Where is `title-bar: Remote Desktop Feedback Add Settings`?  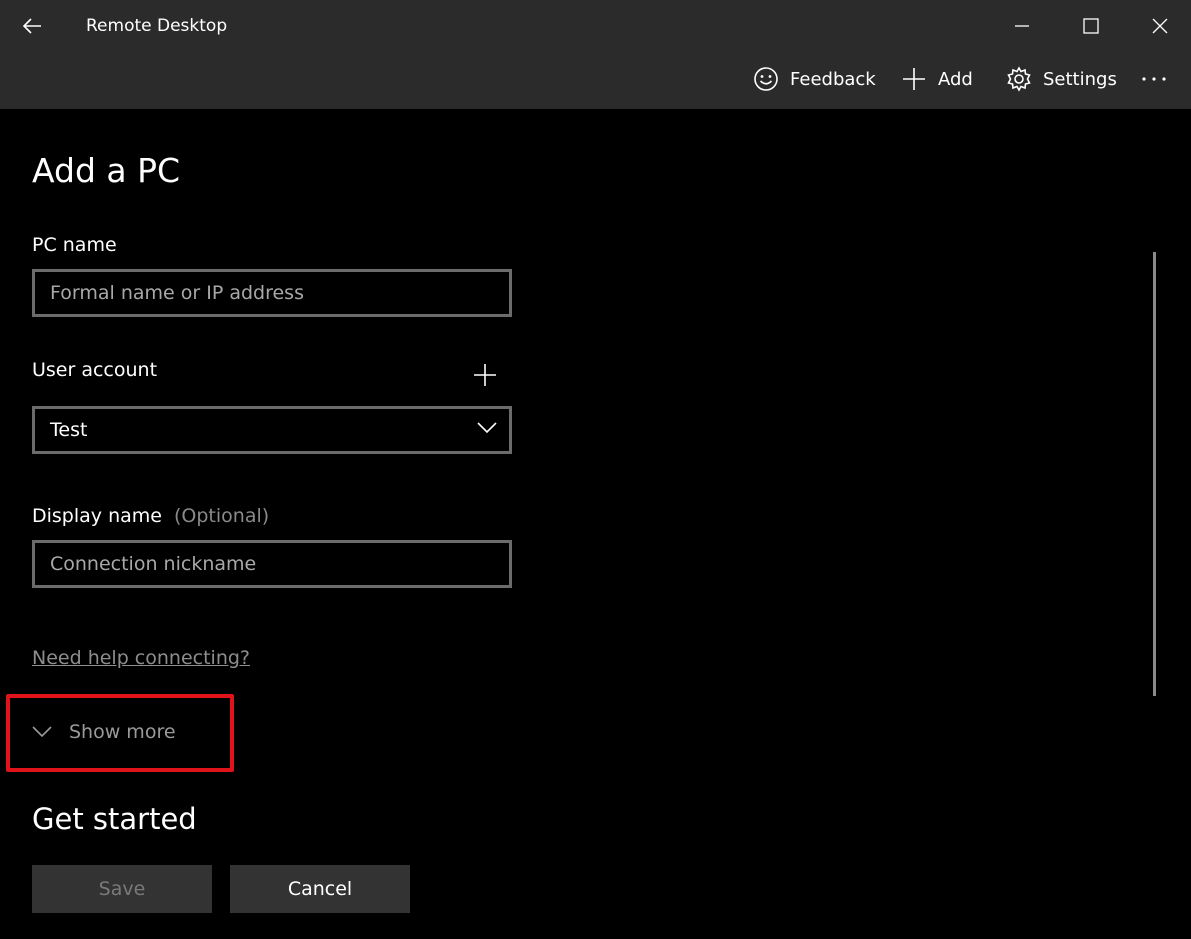
title-bar: Remote Desktop Feedback Add Settings is located at coordinates (595, 54).